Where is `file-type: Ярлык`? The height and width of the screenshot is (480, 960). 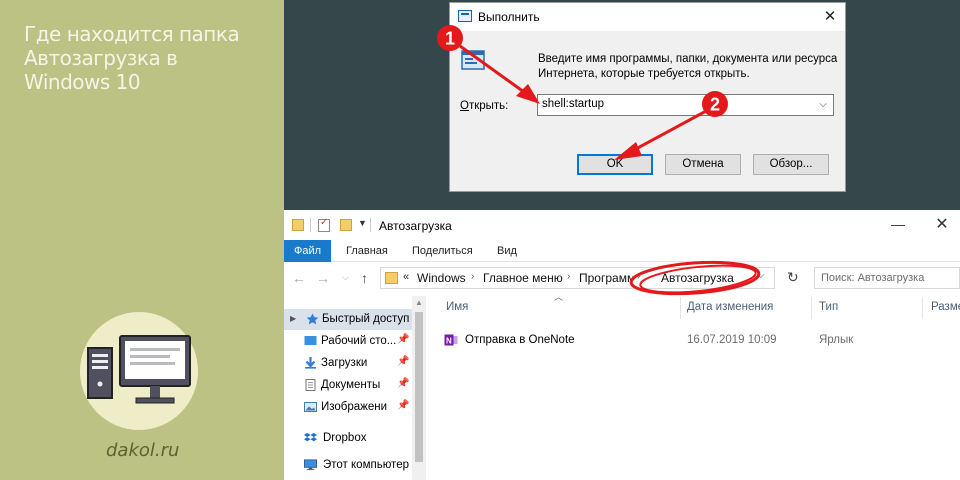 file-type: Ярлык is located at coordinates (836, 340).